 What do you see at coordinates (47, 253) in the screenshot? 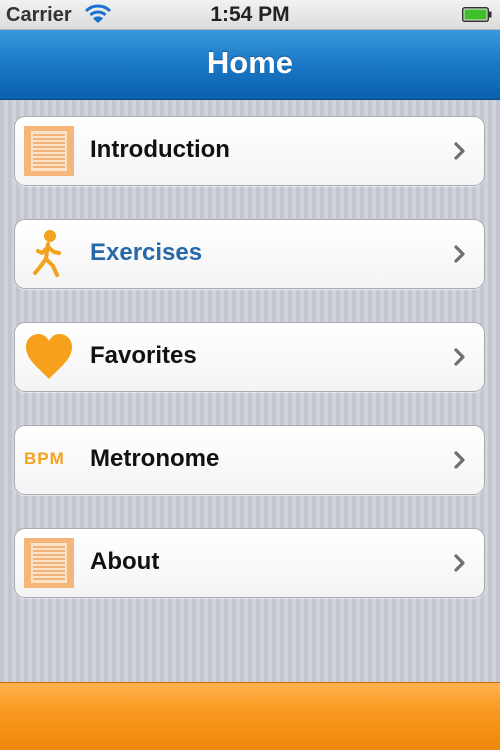
I see `walking-person-icon` at bounding box center [47, 253].